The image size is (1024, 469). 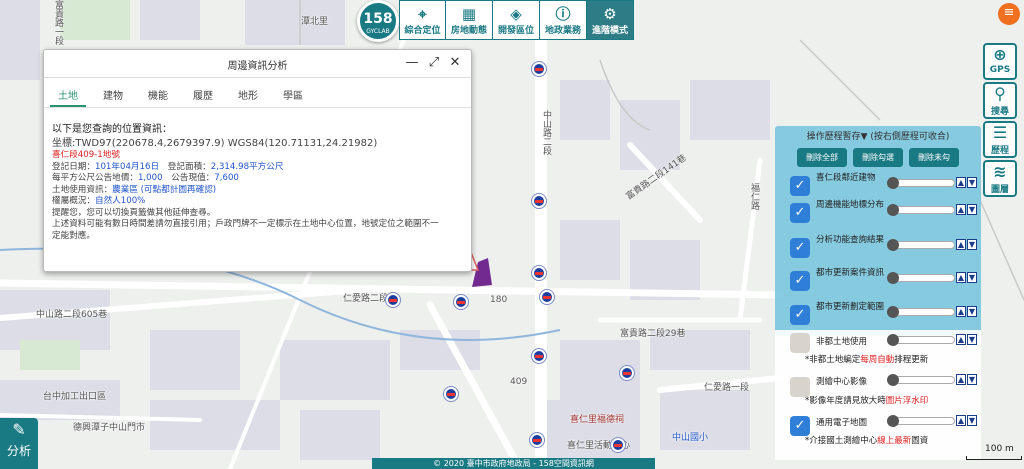 I want to click on map-label-epz: 台中加工出口區, so click(x=75, y=397).